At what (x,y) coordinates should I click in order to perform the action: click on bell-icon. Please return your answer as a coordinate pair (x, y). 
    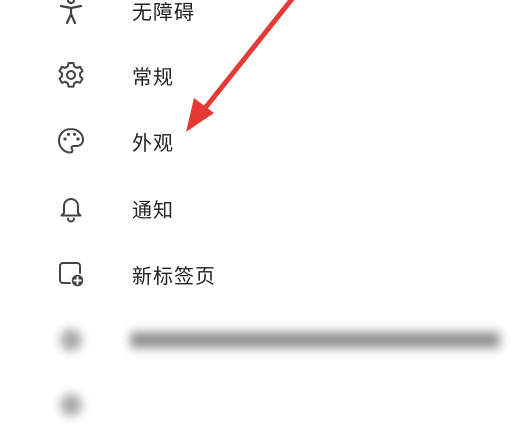
    Looking at the image, I should click on (71, 208).